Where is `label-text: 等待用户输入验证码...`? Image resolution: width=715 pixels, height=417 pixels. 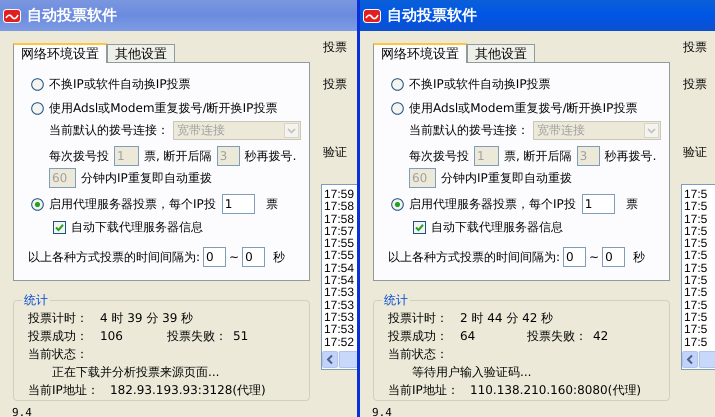
label-text: 等待用户输入验证码... is located at coordinates (472, 372).